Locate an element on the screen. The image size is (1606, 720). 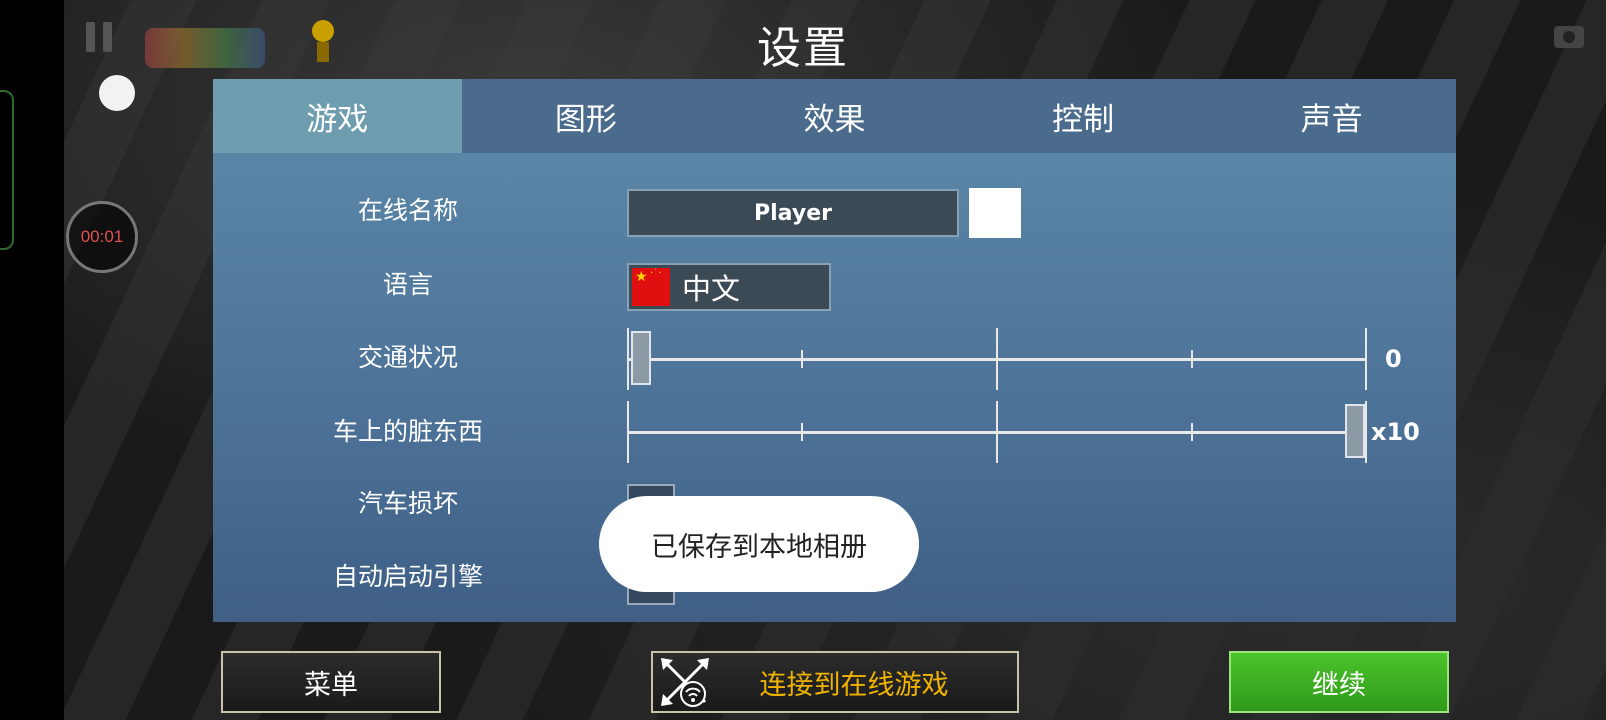
connect-online-label: 连接到在线游戏 is located at coordinates (854, 685).